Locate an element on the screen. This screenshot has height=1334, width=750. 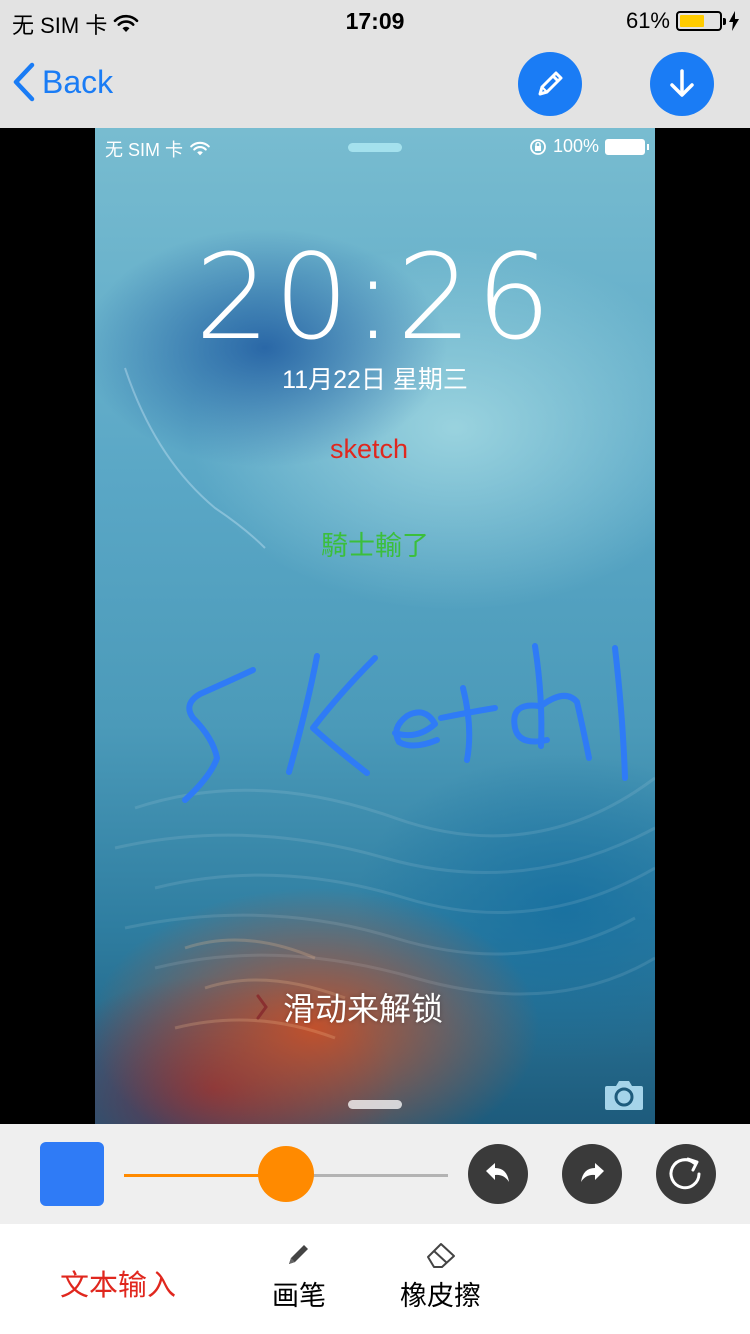
download-arrow-icon is located at coordinates (682, 83).